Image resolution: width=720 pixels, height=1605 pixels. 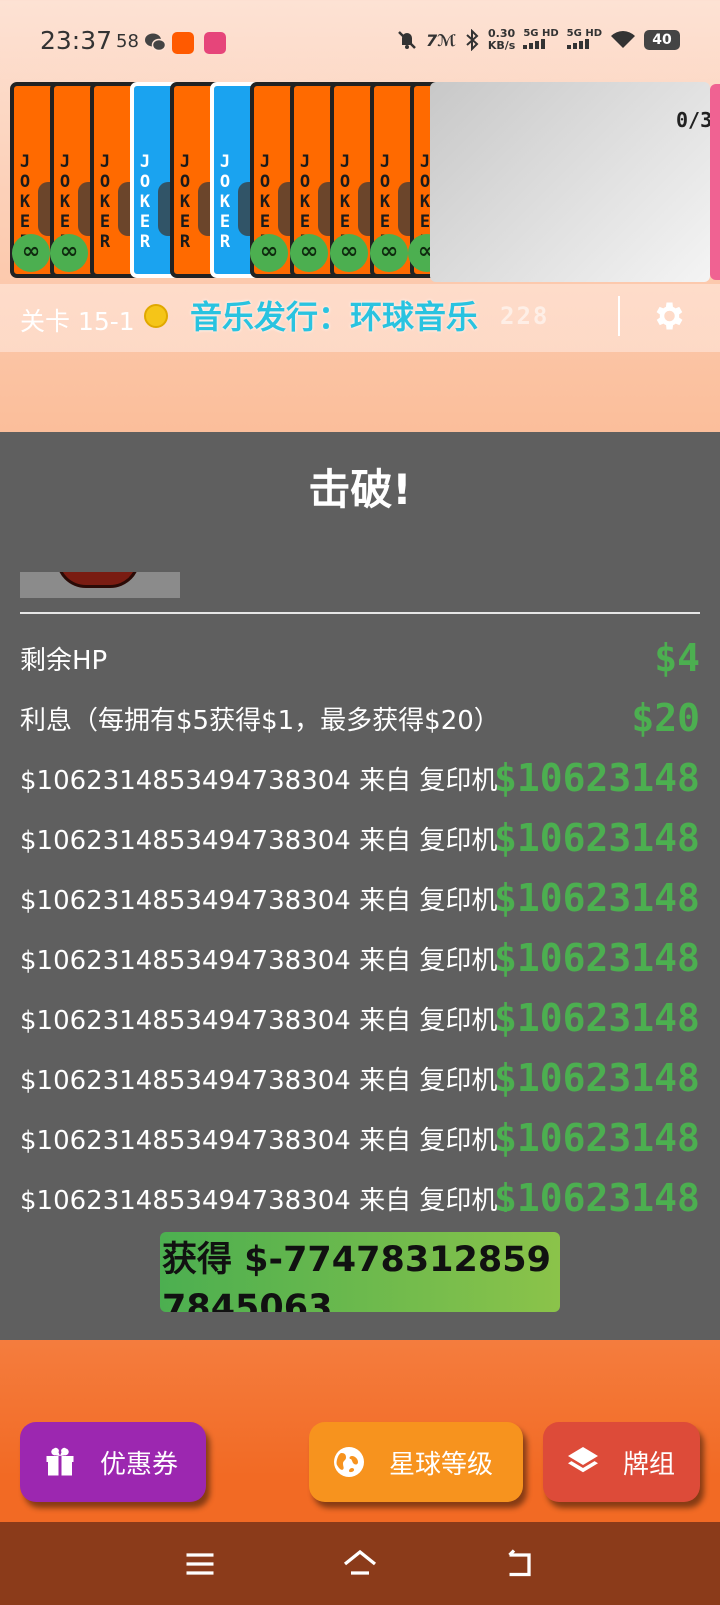 I want to click on globe-icon, so click(x=349, y=1462).